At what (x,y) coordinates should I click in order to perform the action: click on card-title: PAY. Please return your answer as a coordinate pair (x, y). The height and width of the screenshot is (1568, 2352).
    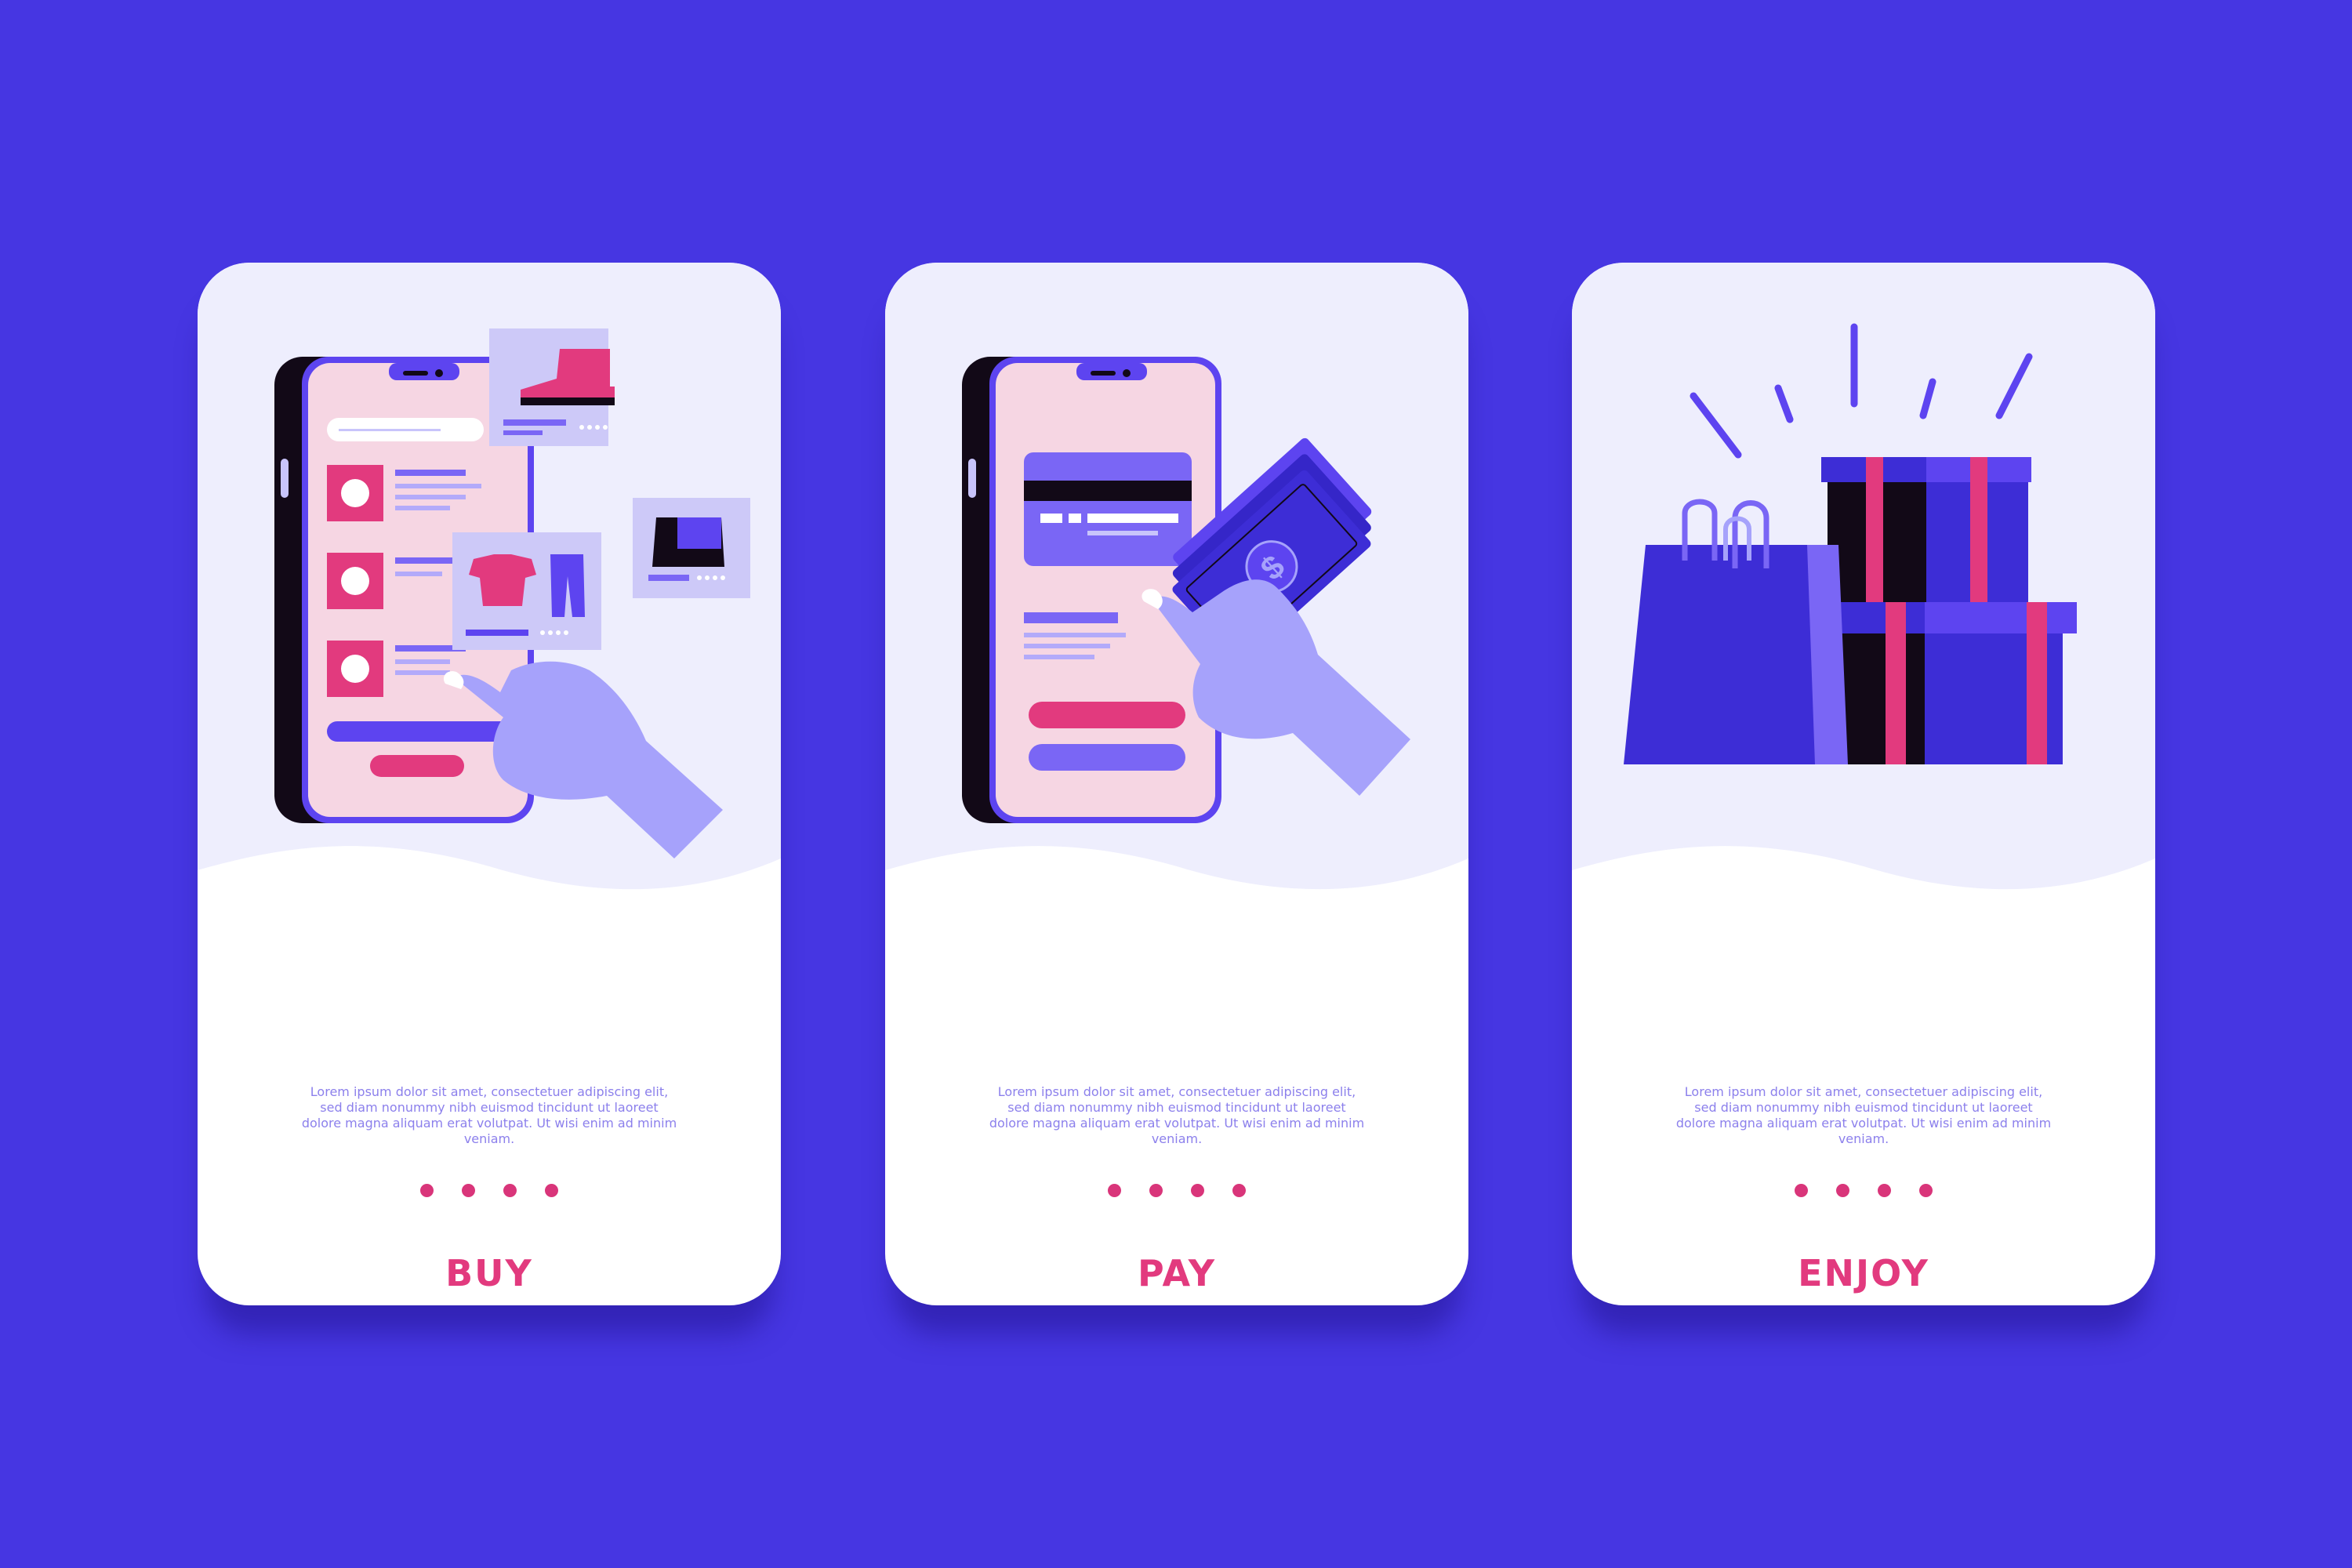
    Looking at the image, I should click on (1177, 1273).